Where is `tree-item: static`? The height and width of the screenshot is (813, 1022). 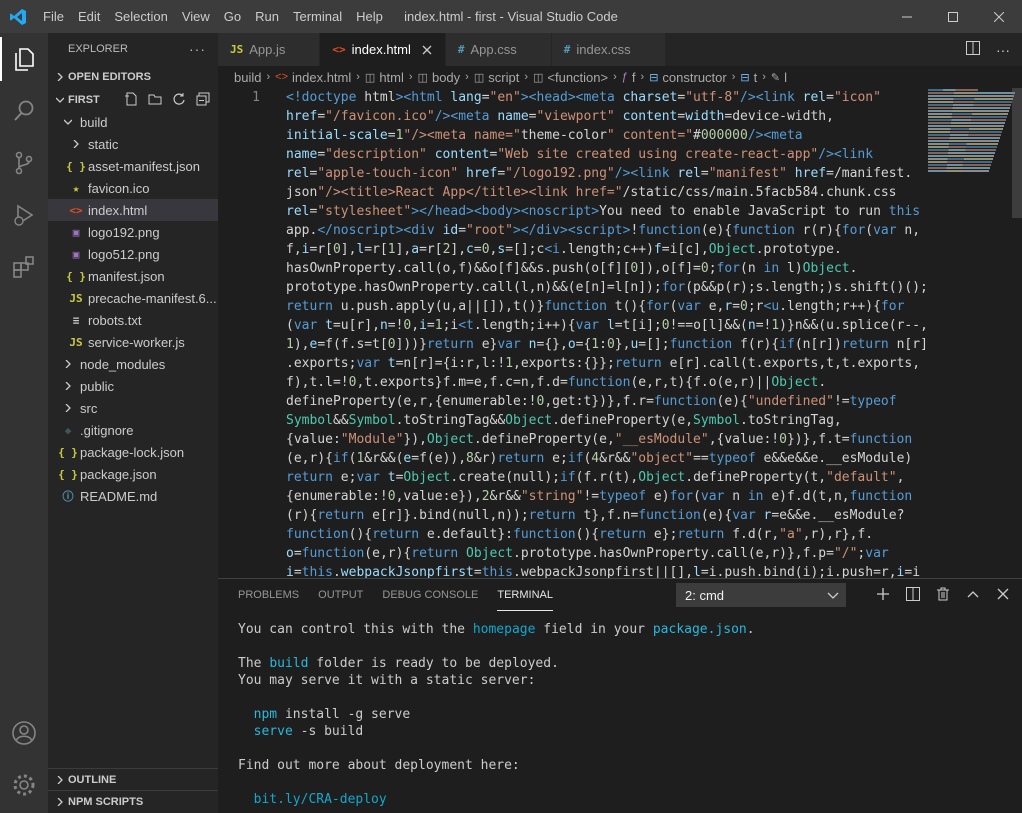 tree-item: static is located at coordinates (133, 144).